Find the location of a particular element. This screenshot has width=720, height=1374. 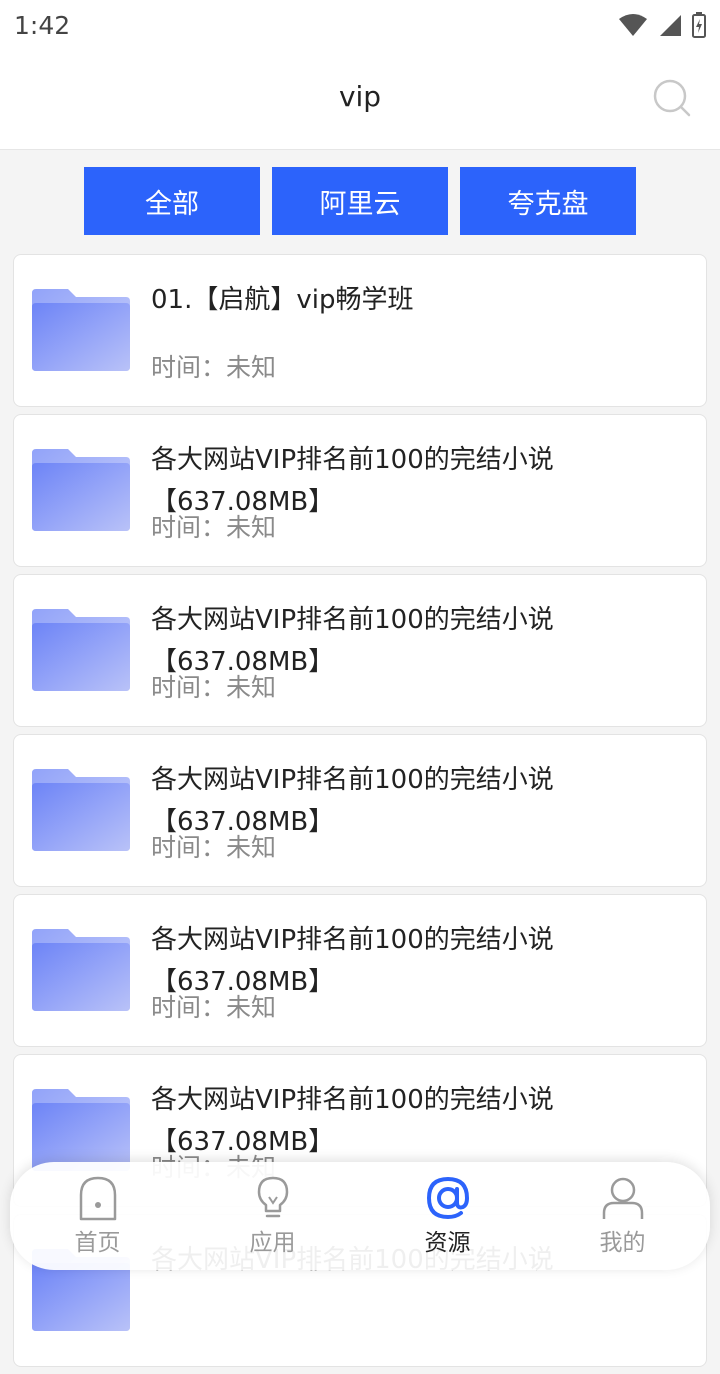

battery-icon is located at coordinates (699, 25).